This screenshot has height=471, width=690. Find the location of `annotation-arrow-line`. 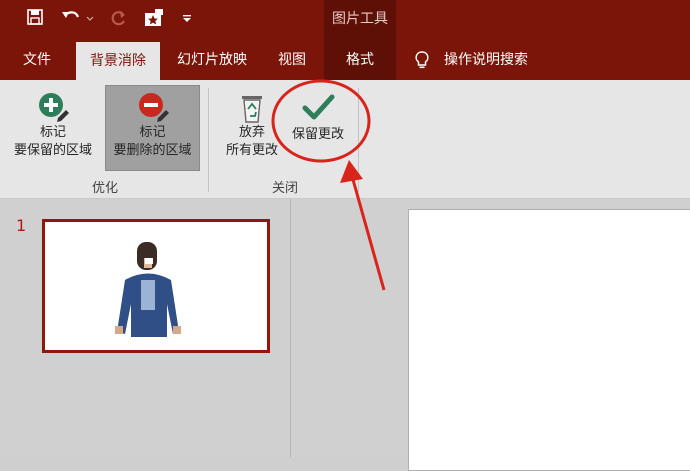

annotation-arrow-line is located at coordinates (368, 233).